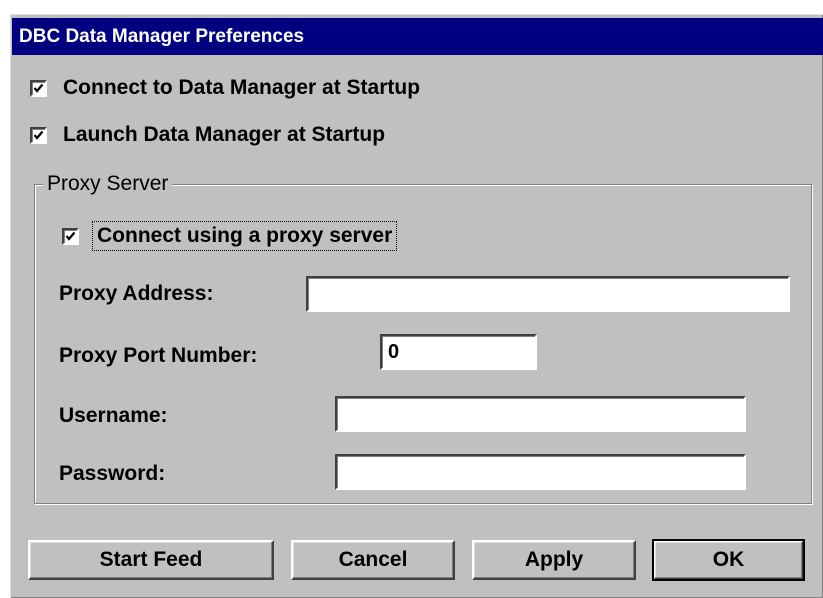  What do you see at coordinates (373, 560) in the screenshot?
I see `cancel-button: Cancel` at bounding box center [373, 560].